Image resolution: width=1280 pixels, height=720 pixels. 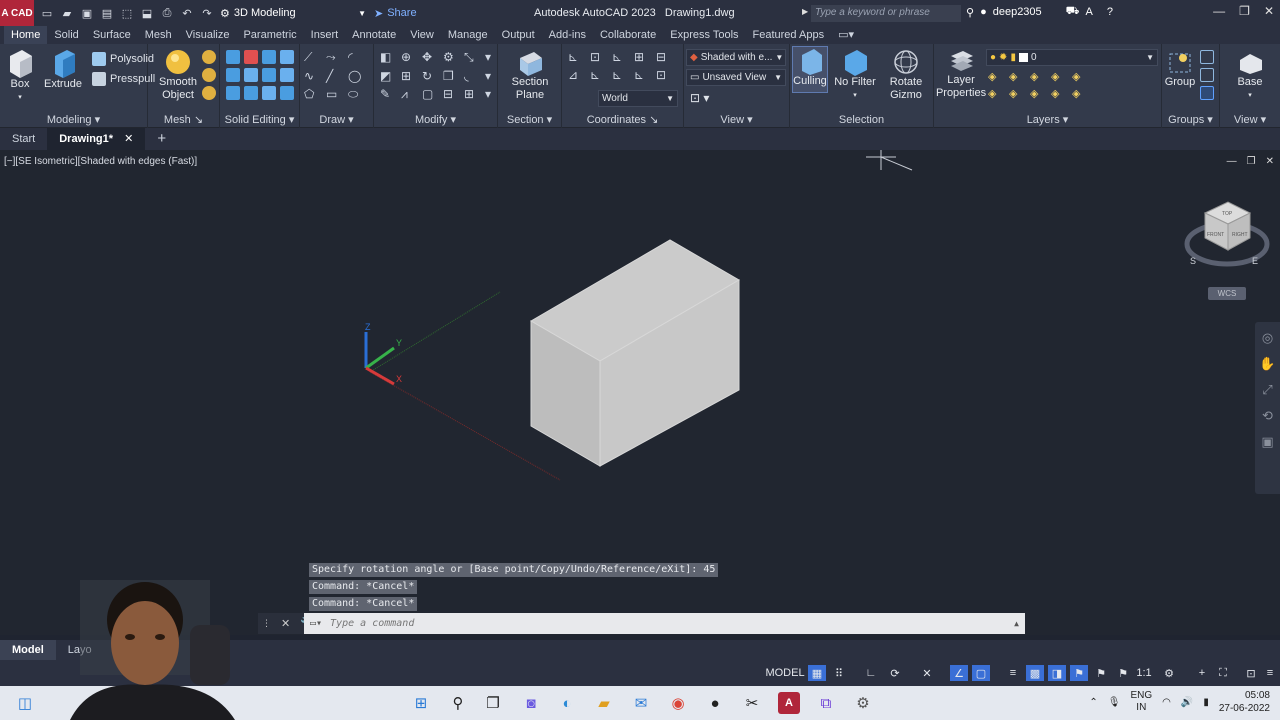 What do you see at coordinates (20, 76) in the screenshot?
I see `box-button: Box ▾` at bounding box center [20, 76].